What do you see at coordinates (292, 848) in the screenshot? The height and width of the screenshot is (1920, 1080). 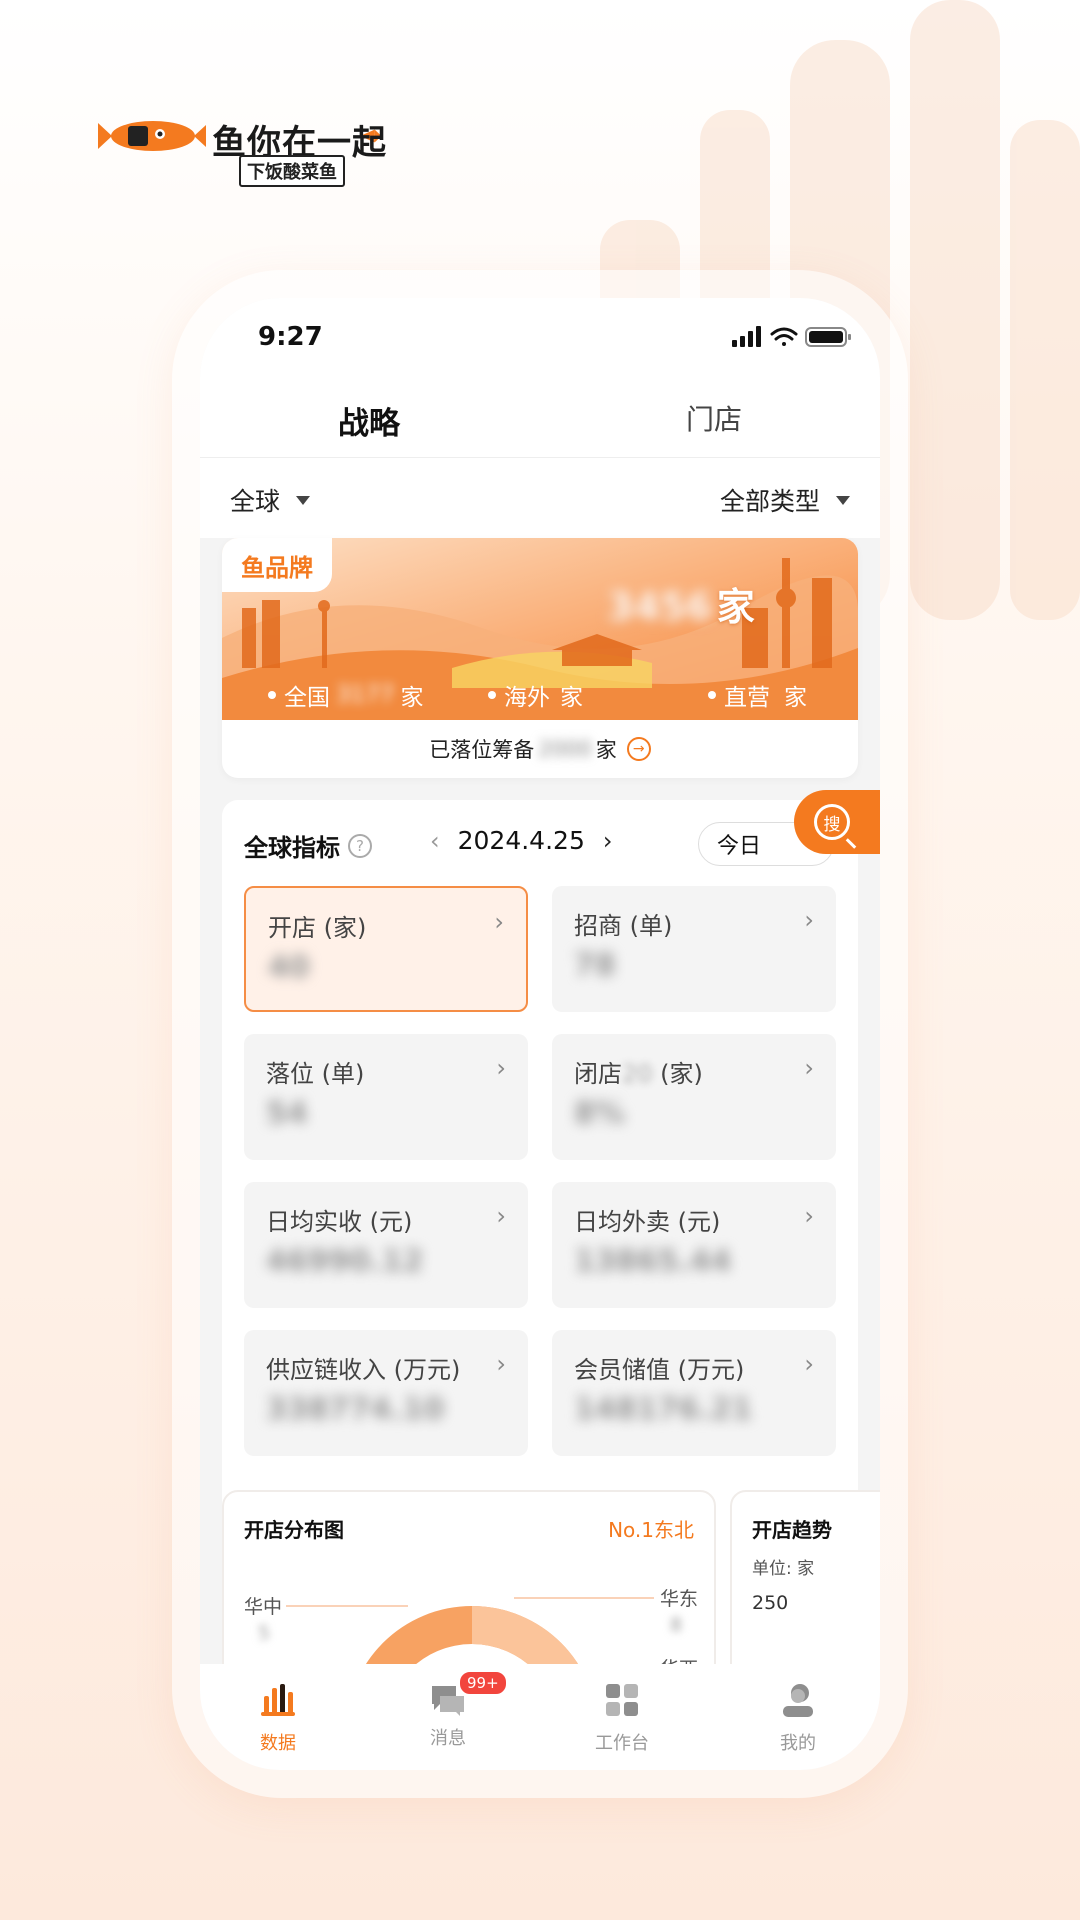 I see `metrics-title-text: 全球指标` at bounding box center [292, 848].